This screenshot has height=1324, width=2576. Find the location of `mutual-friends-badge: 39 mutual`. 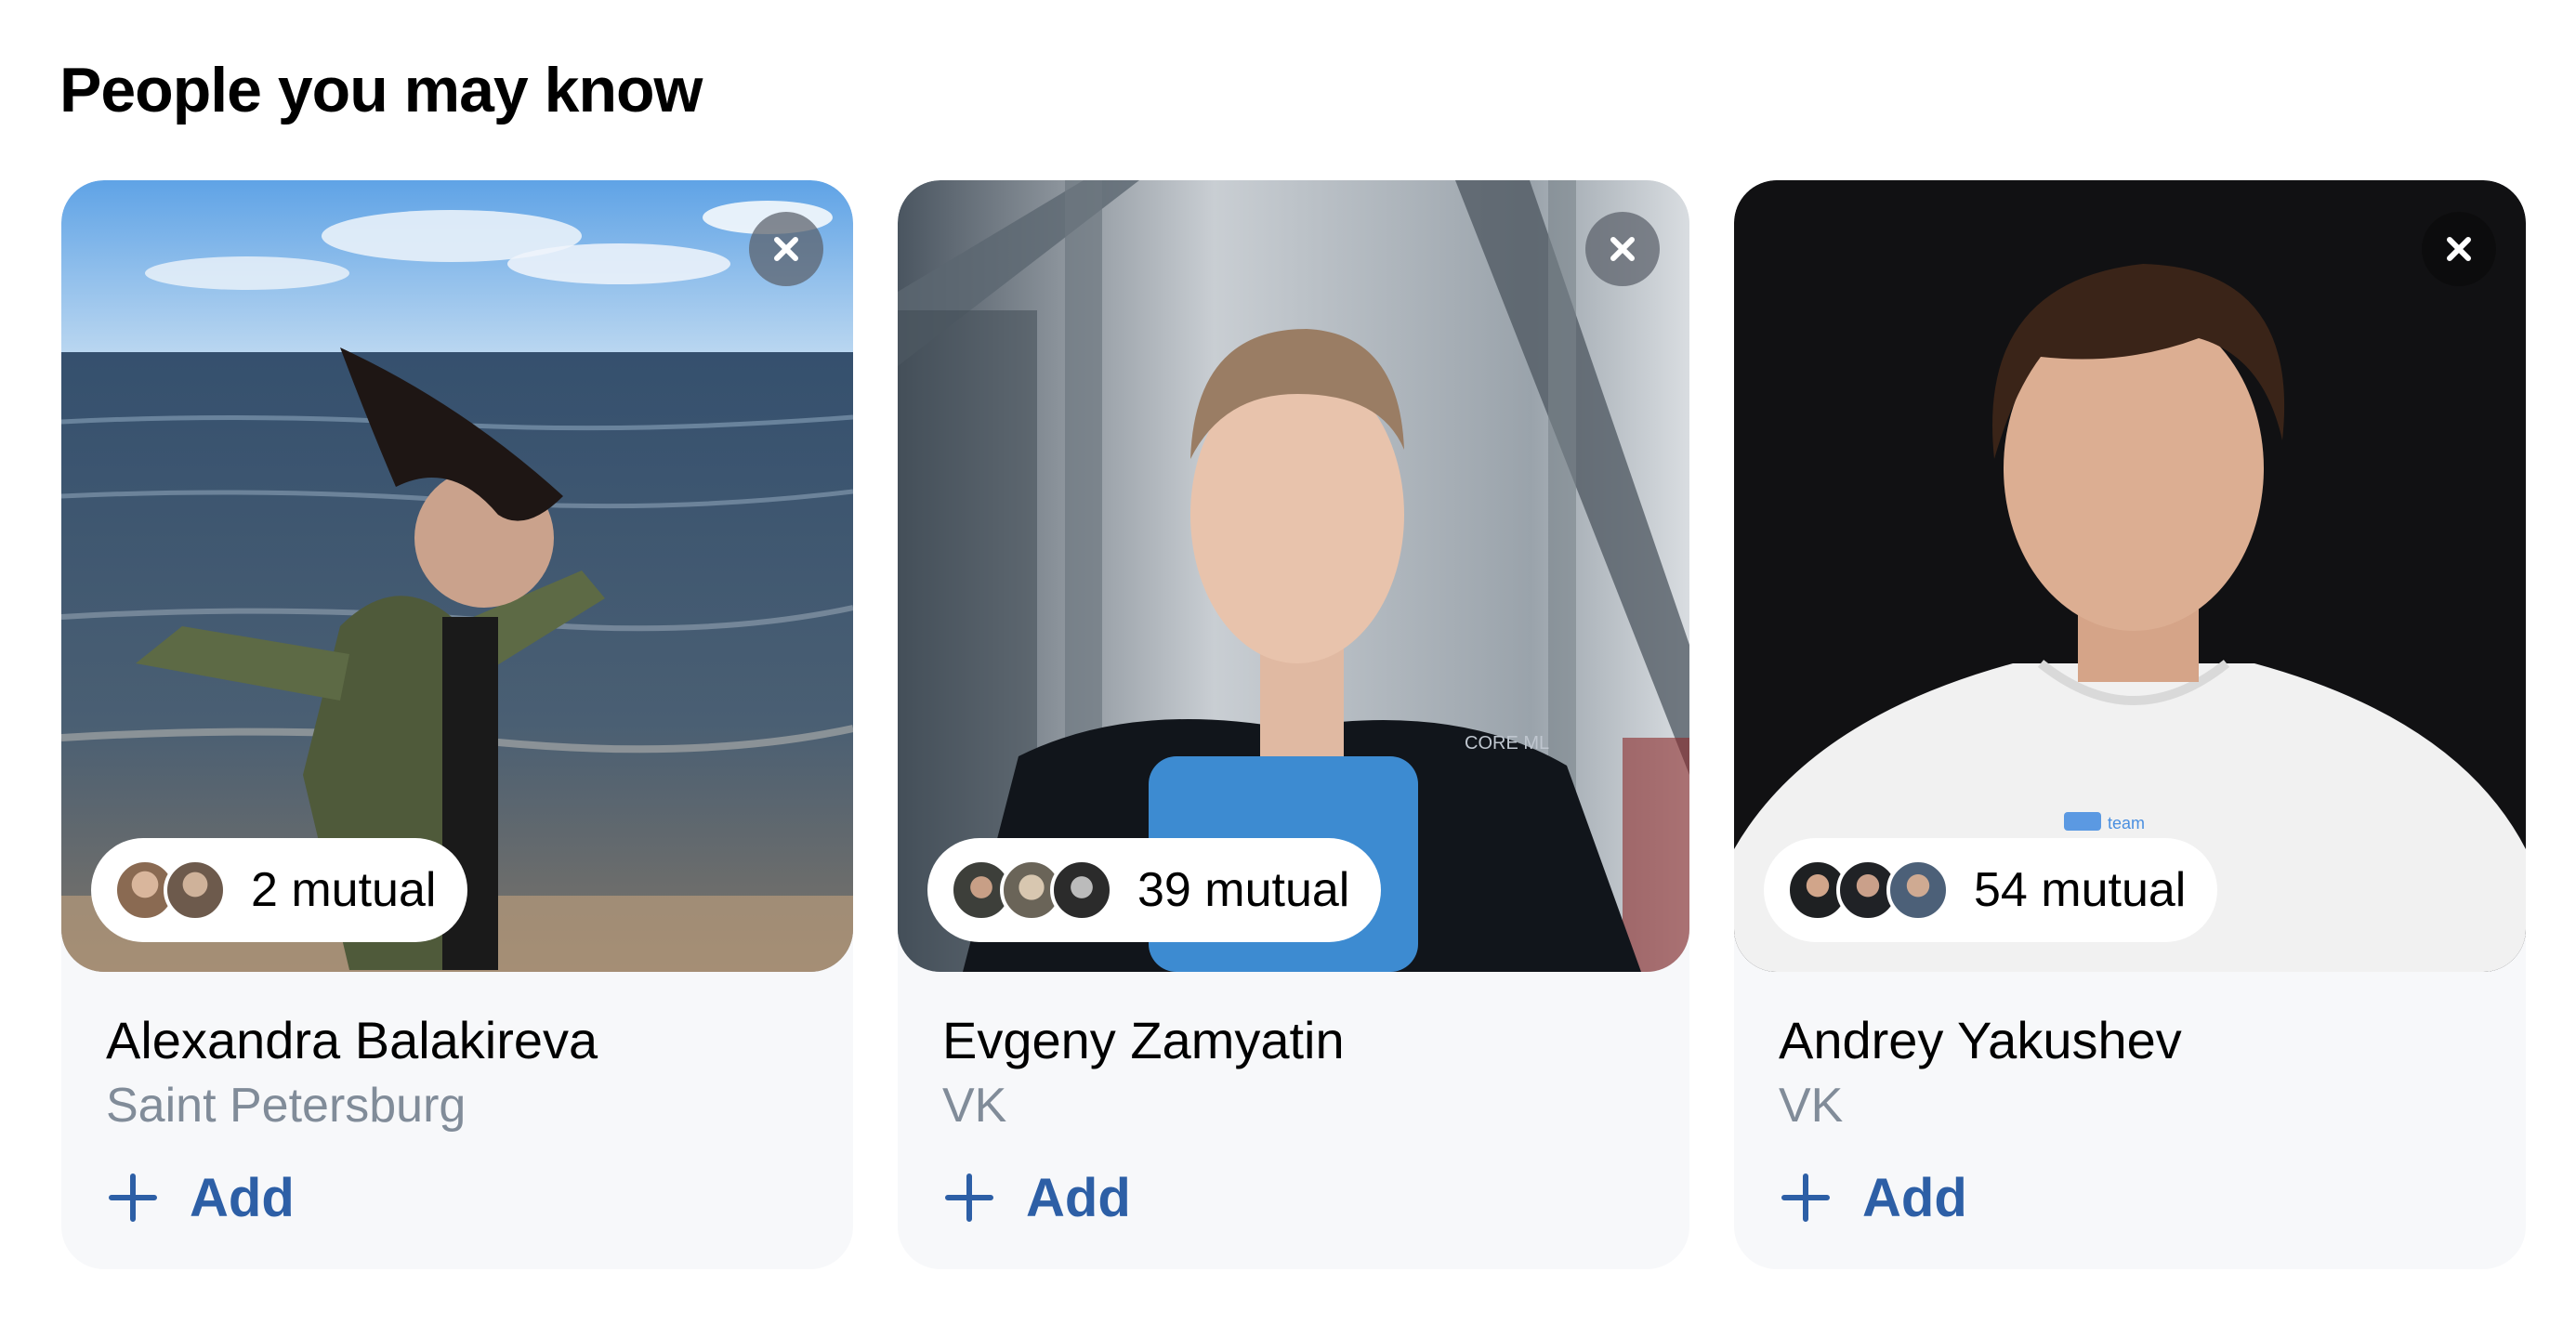

mutual-friends-badge: 39 mutual is located at coordinates (1154, 890).